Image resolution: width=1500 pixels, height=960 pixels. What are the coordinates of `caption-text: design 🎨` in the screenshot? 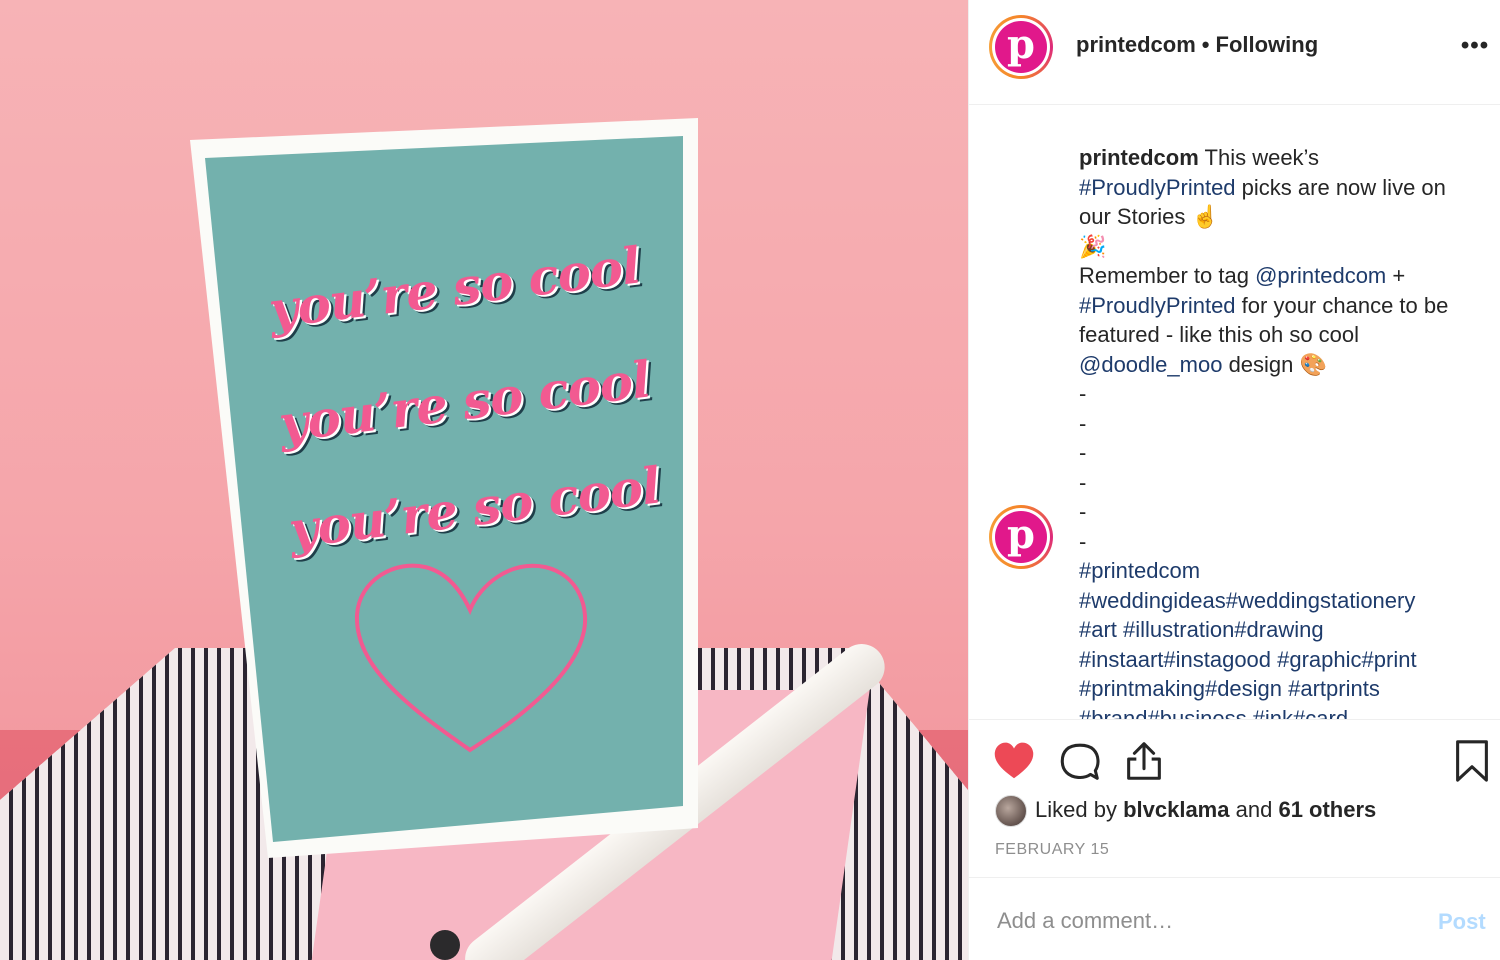 It's located at (1277, 364).